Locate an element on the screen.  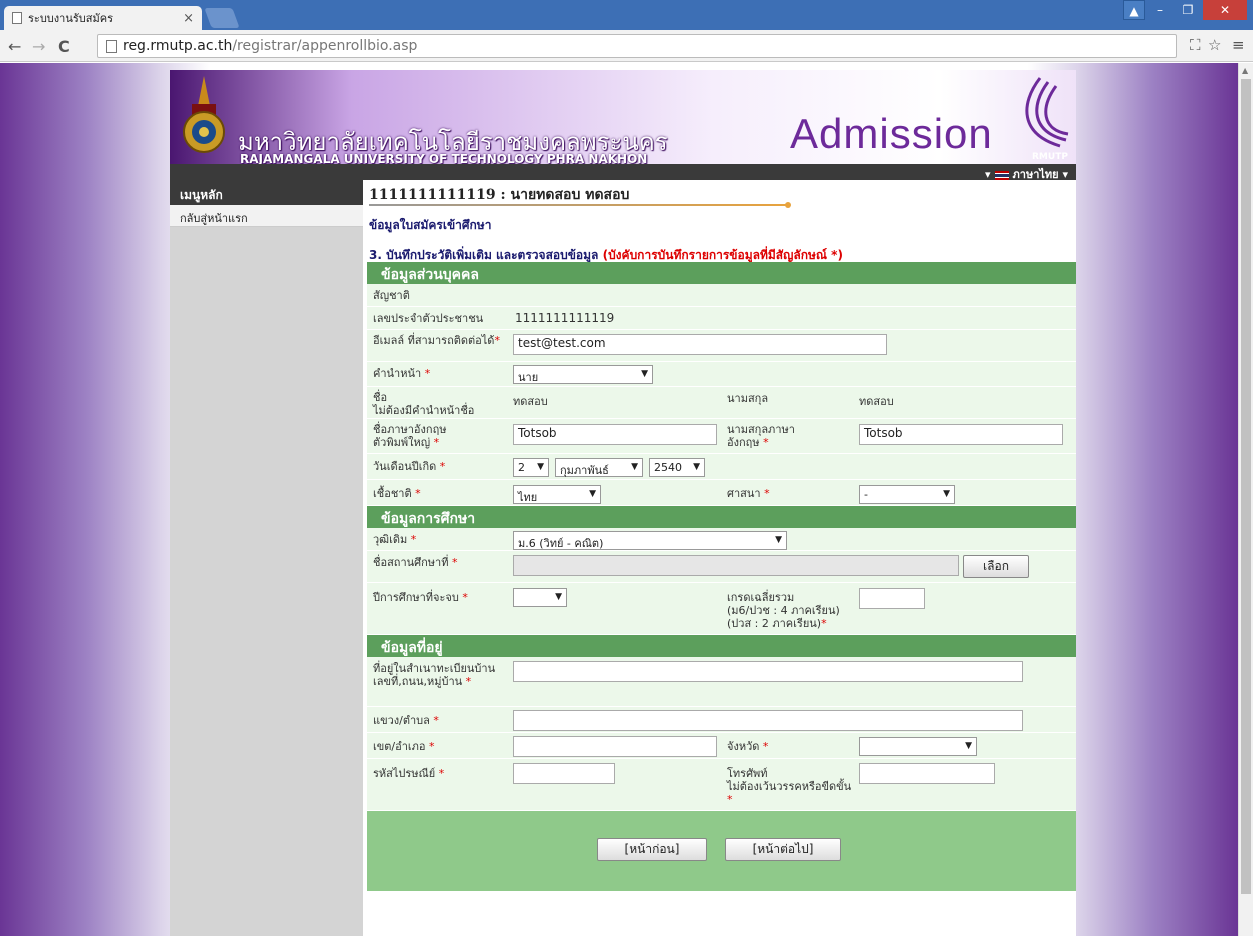
bookmark-star-icon: ☆ is located at coordinates (1214, 45).